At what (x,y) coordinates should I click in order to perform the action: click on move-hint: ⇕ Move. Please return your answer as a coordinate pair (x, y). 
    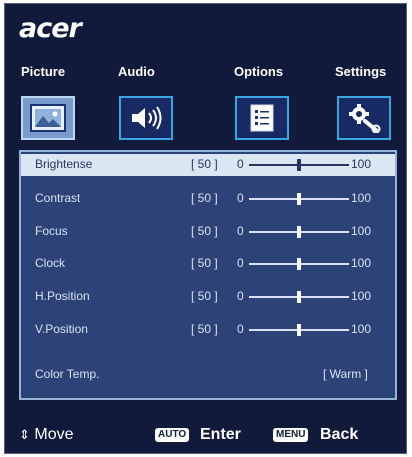
    Looking at the image, I should click on (46, 435).